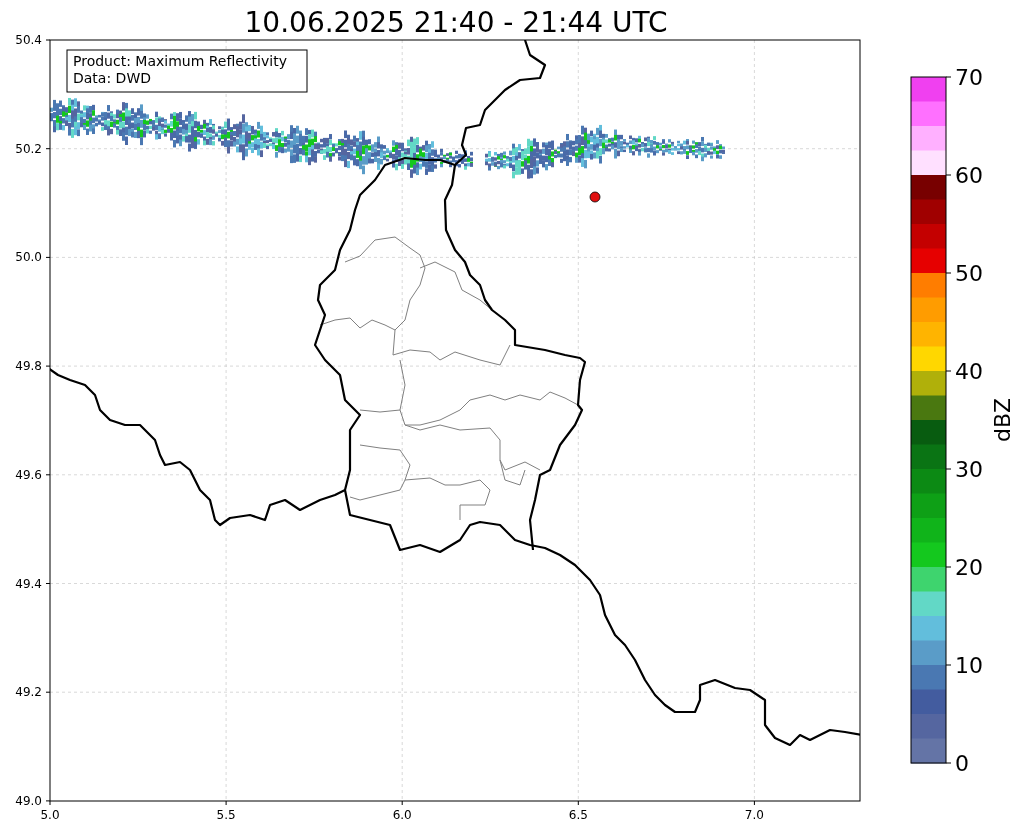 The image size is (1023, 834). Describe the element at coordinates (969, 77) in the screenshot. I see `colorbar-tick-label: 70` at that location.